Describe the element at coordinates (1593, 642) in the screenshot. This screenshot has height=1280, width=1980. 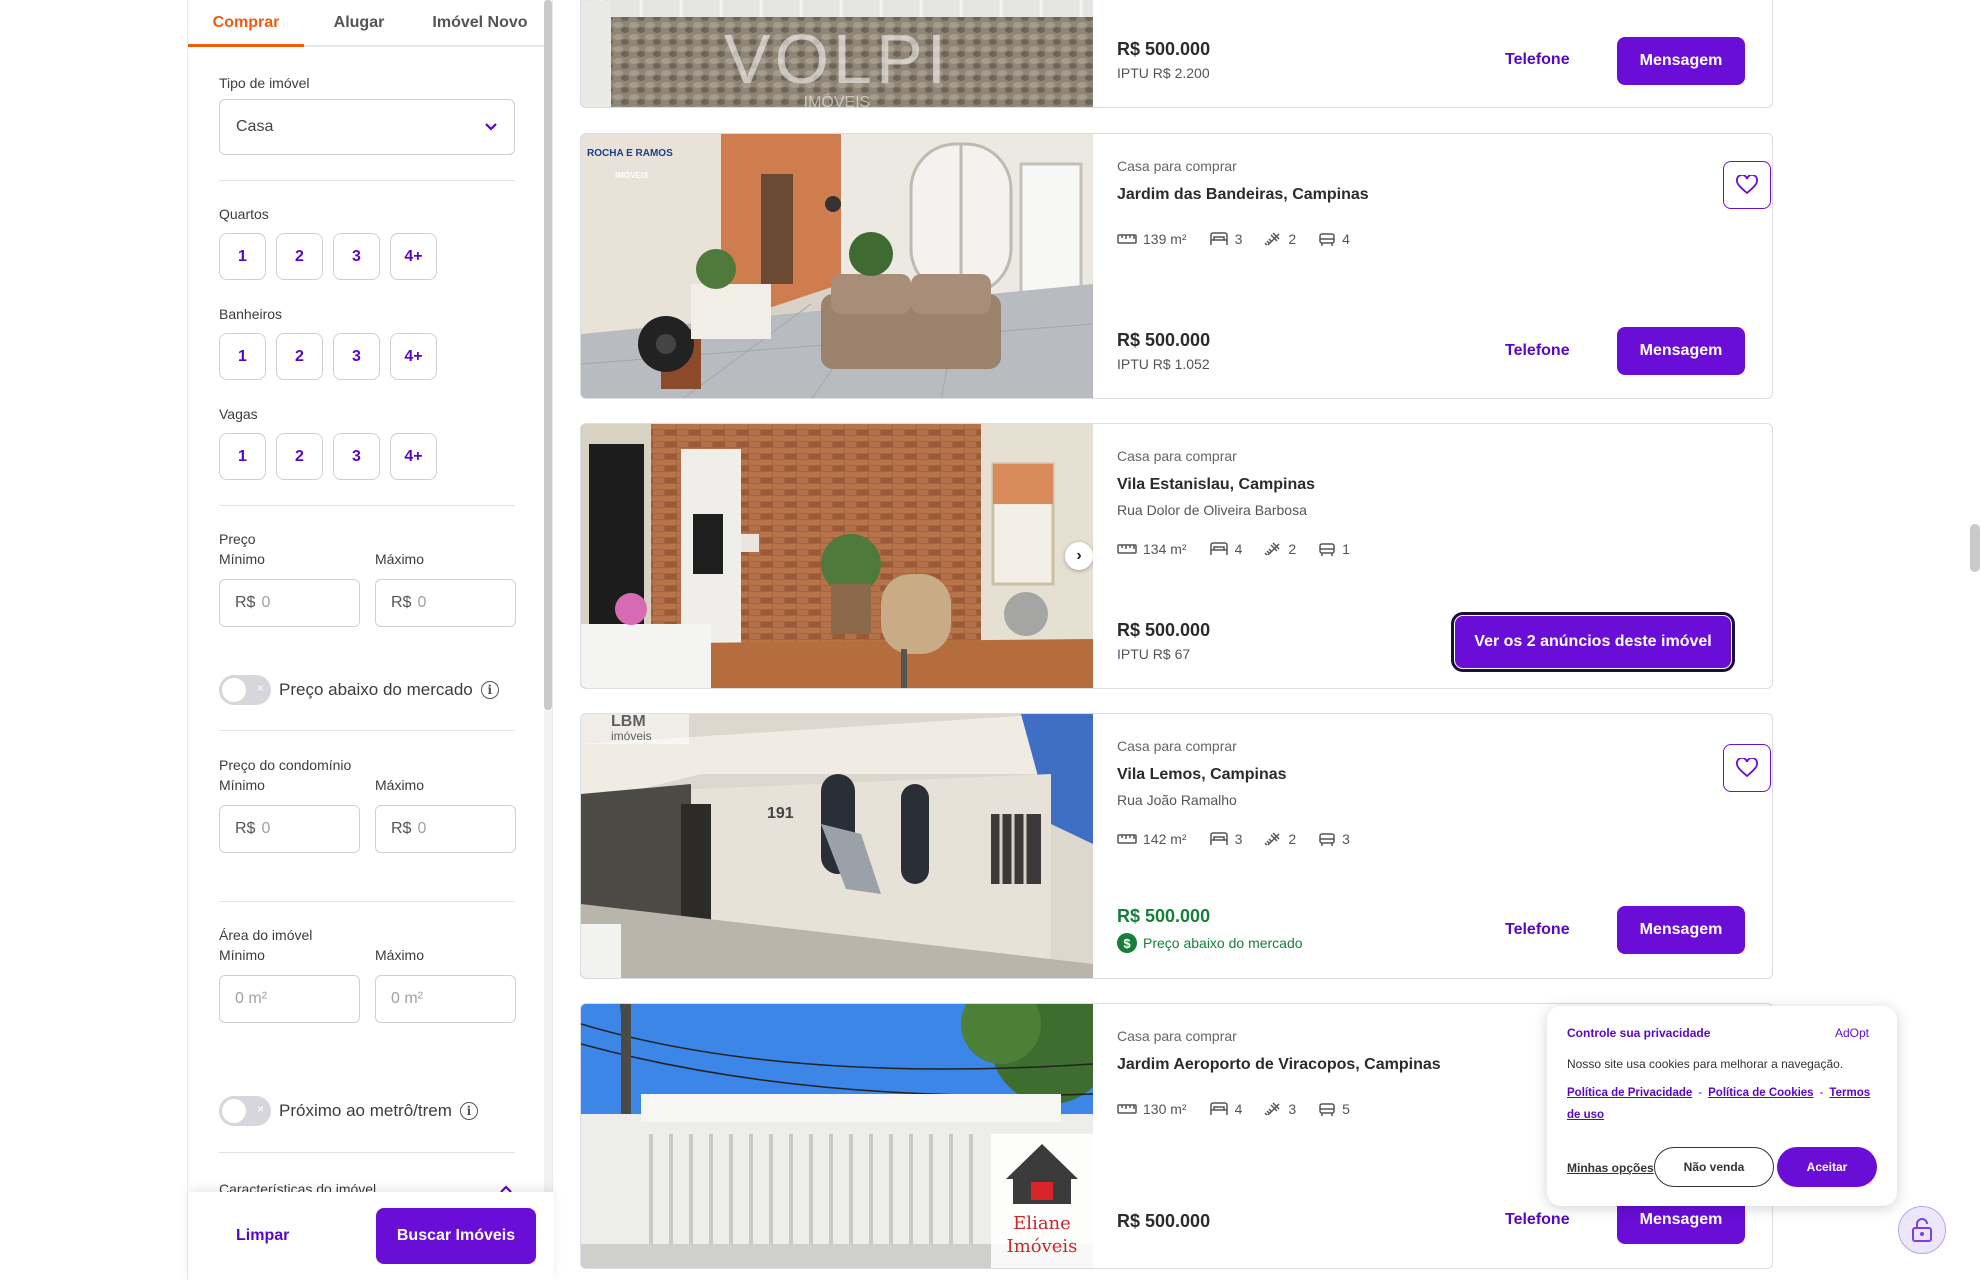
I see `view-all-listings-button: Ver os 2 anúncios deste imóvel` at that location.